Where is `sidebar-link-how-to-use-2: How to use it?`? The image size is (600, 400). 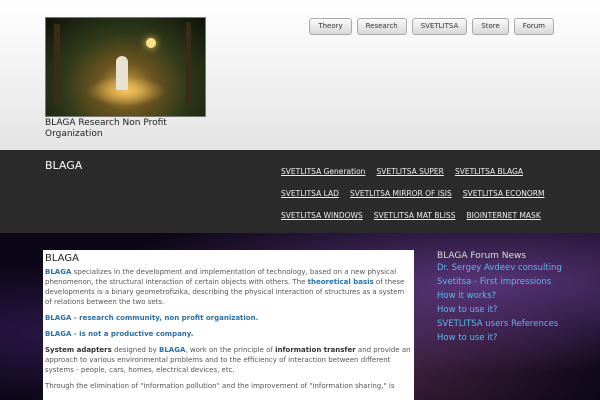
sidebar-link-how-to-use-2: How to use it? is located at coordinates (502, 338).